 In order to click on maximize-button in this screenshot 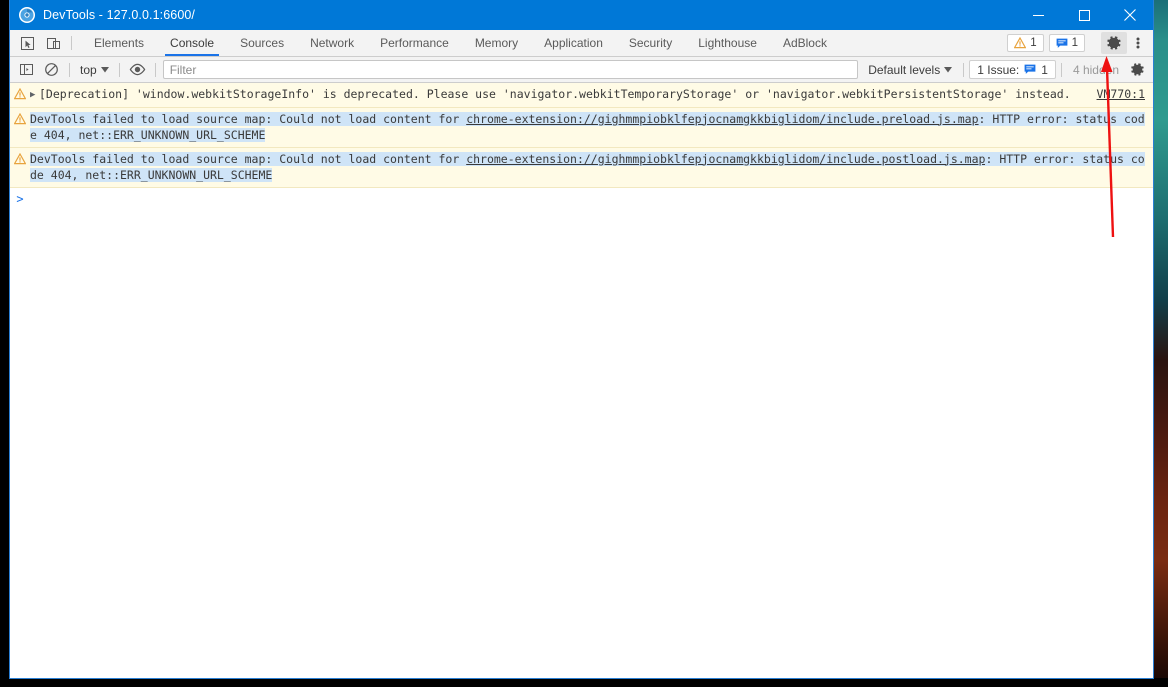, I will do `click(1084, 15)`.